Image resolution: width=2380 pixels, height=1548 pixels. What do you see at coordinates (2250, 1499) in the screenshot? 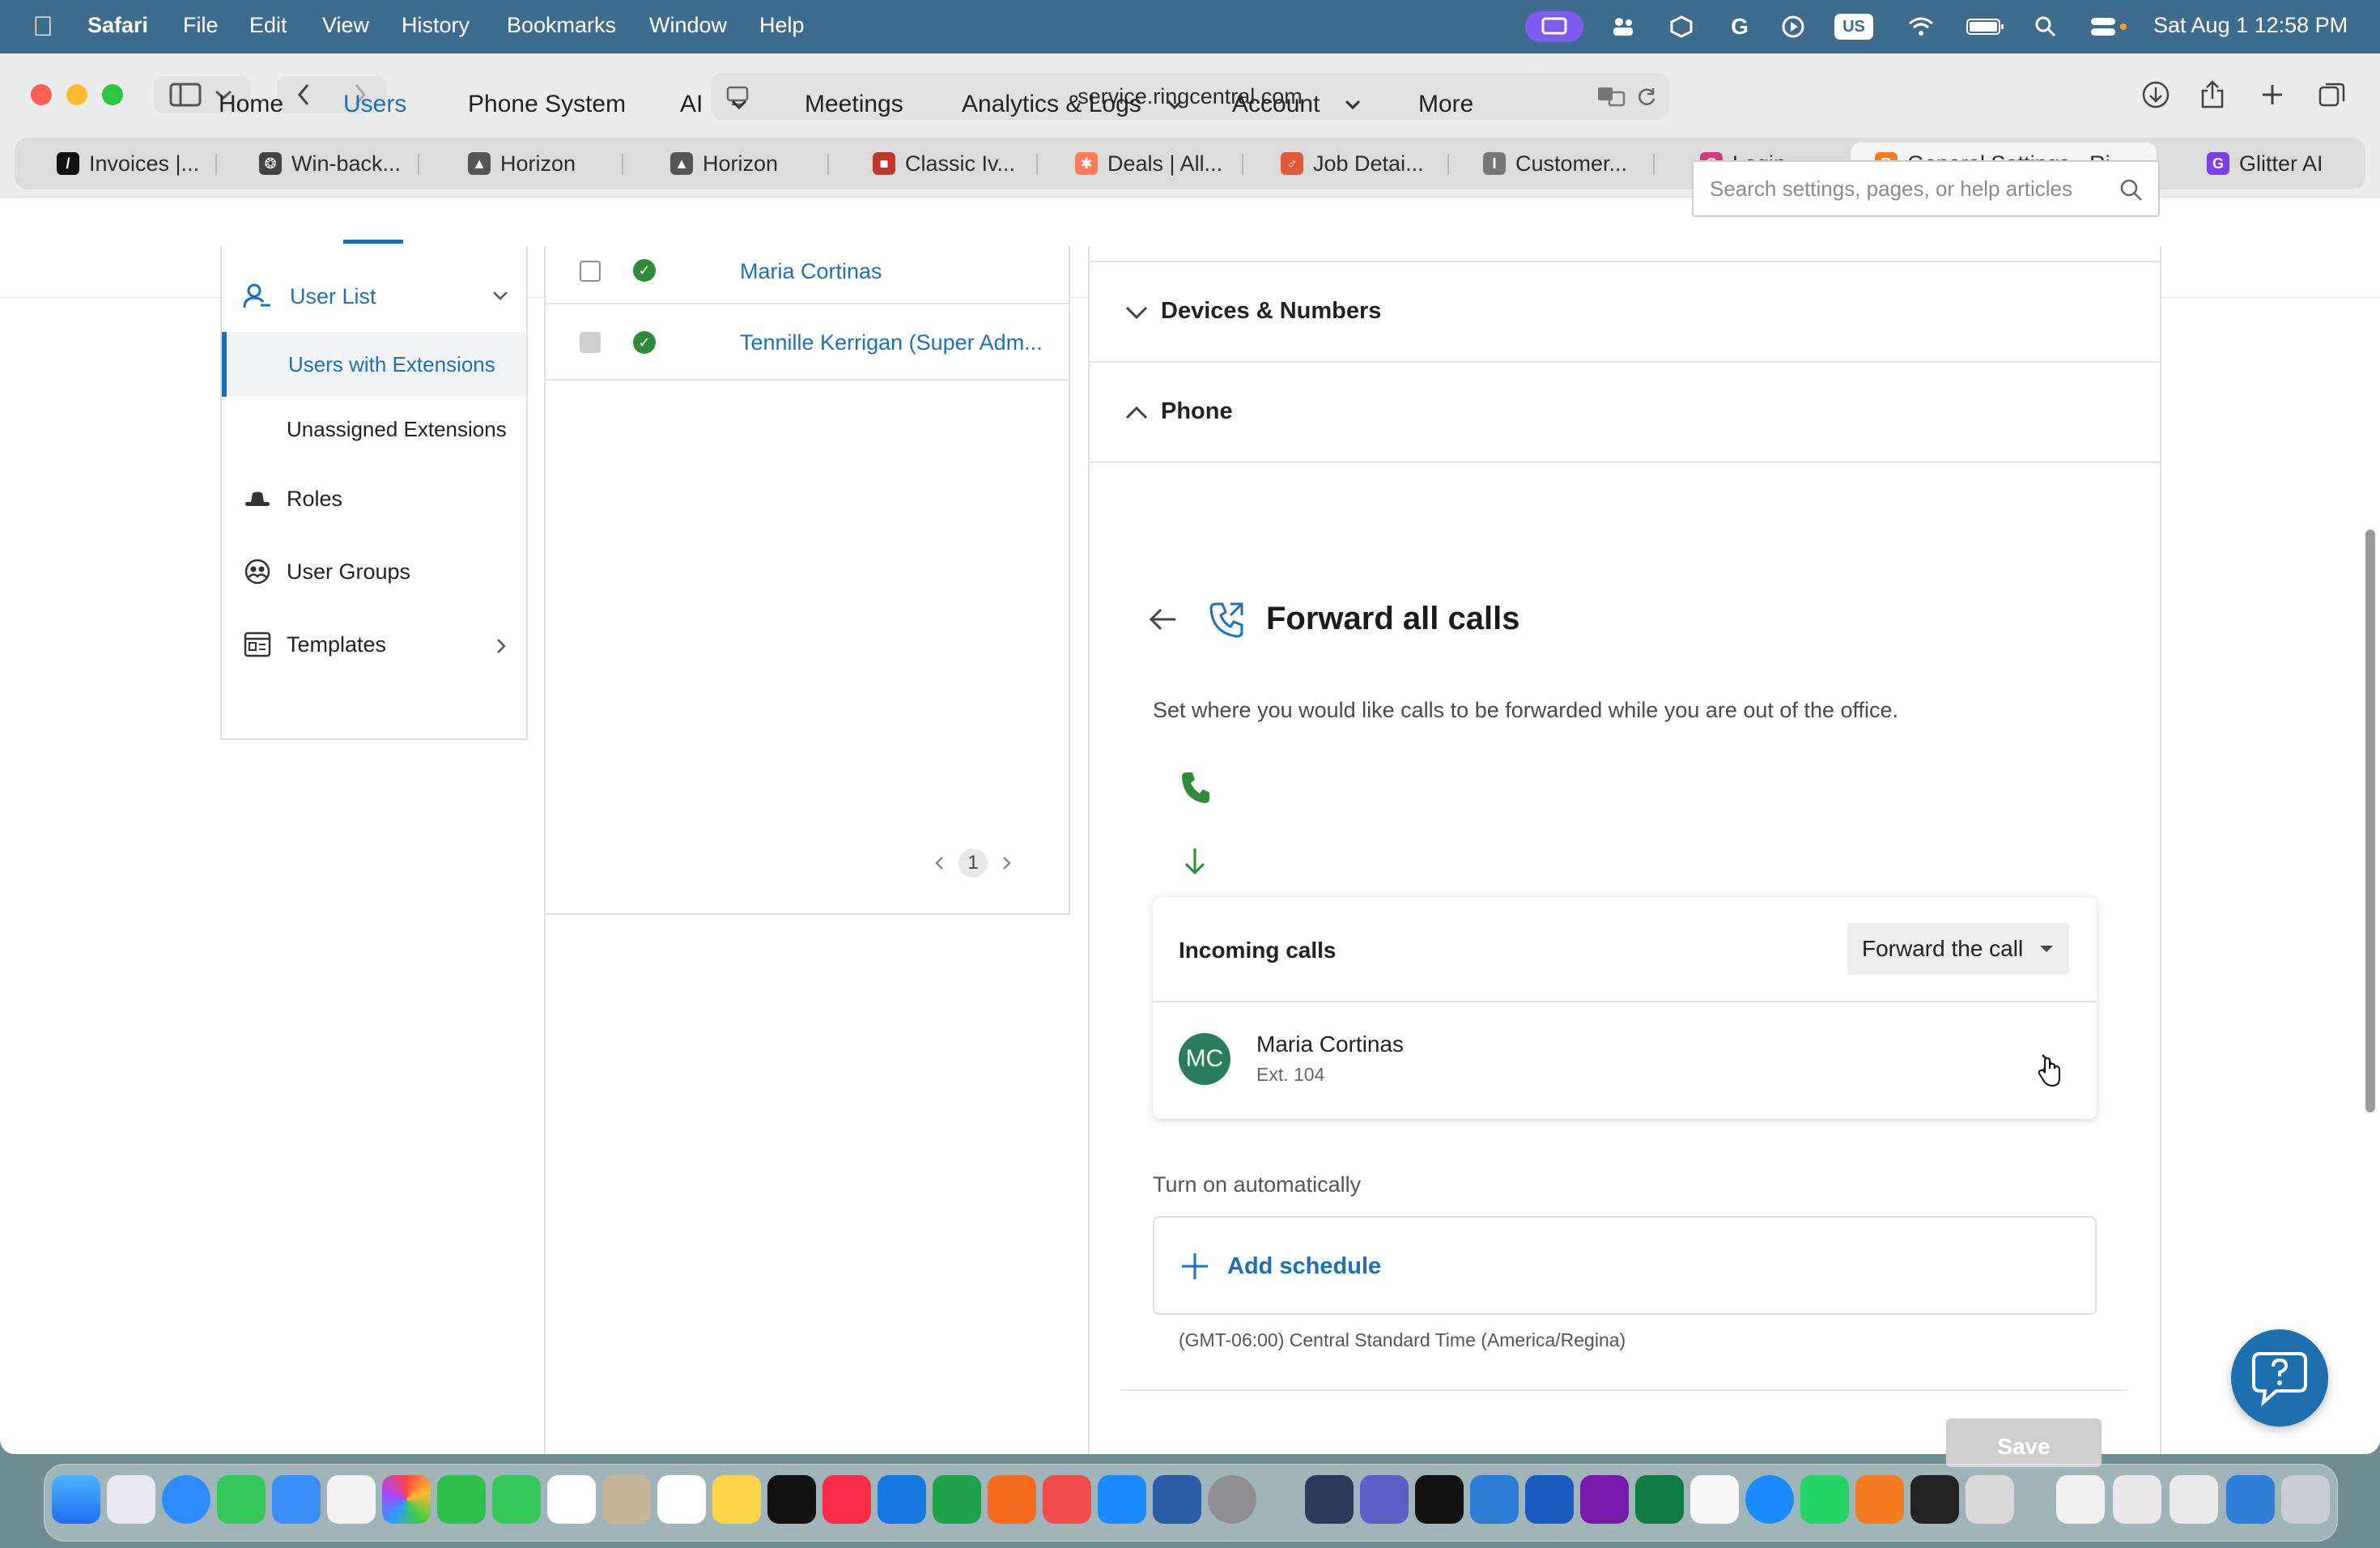
I see `screens-folder-icon` at bounding box center [2250, 1499].